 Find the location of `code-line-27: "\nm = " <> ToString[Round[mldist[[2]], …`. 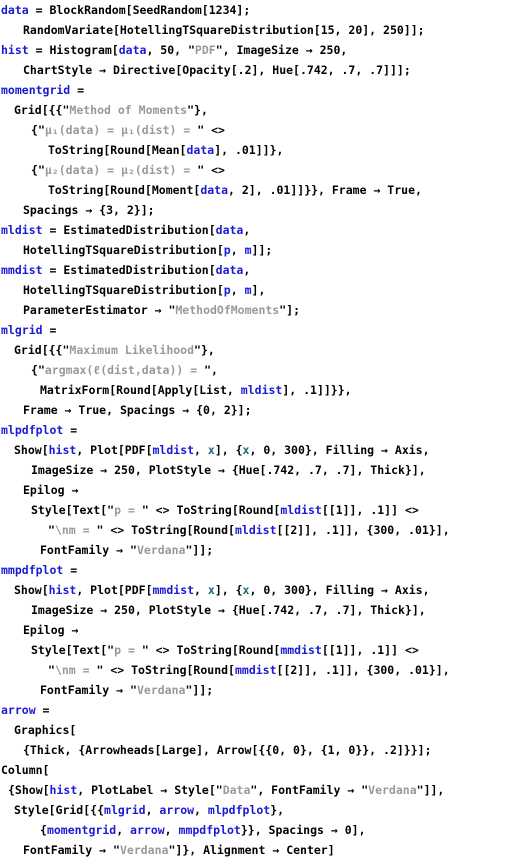

code-line-27: "\nm = " <> ToString[Round[mldist[[2]], … is located at coordinates (254, 530).